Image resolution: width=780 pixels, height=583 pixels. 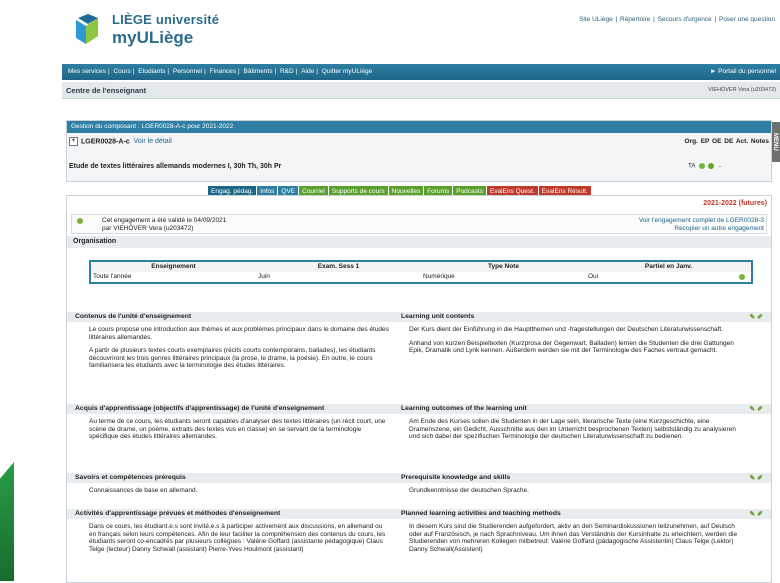 I want to click on top-link-repertoire: Répertoire, so click(x=635, y=19).